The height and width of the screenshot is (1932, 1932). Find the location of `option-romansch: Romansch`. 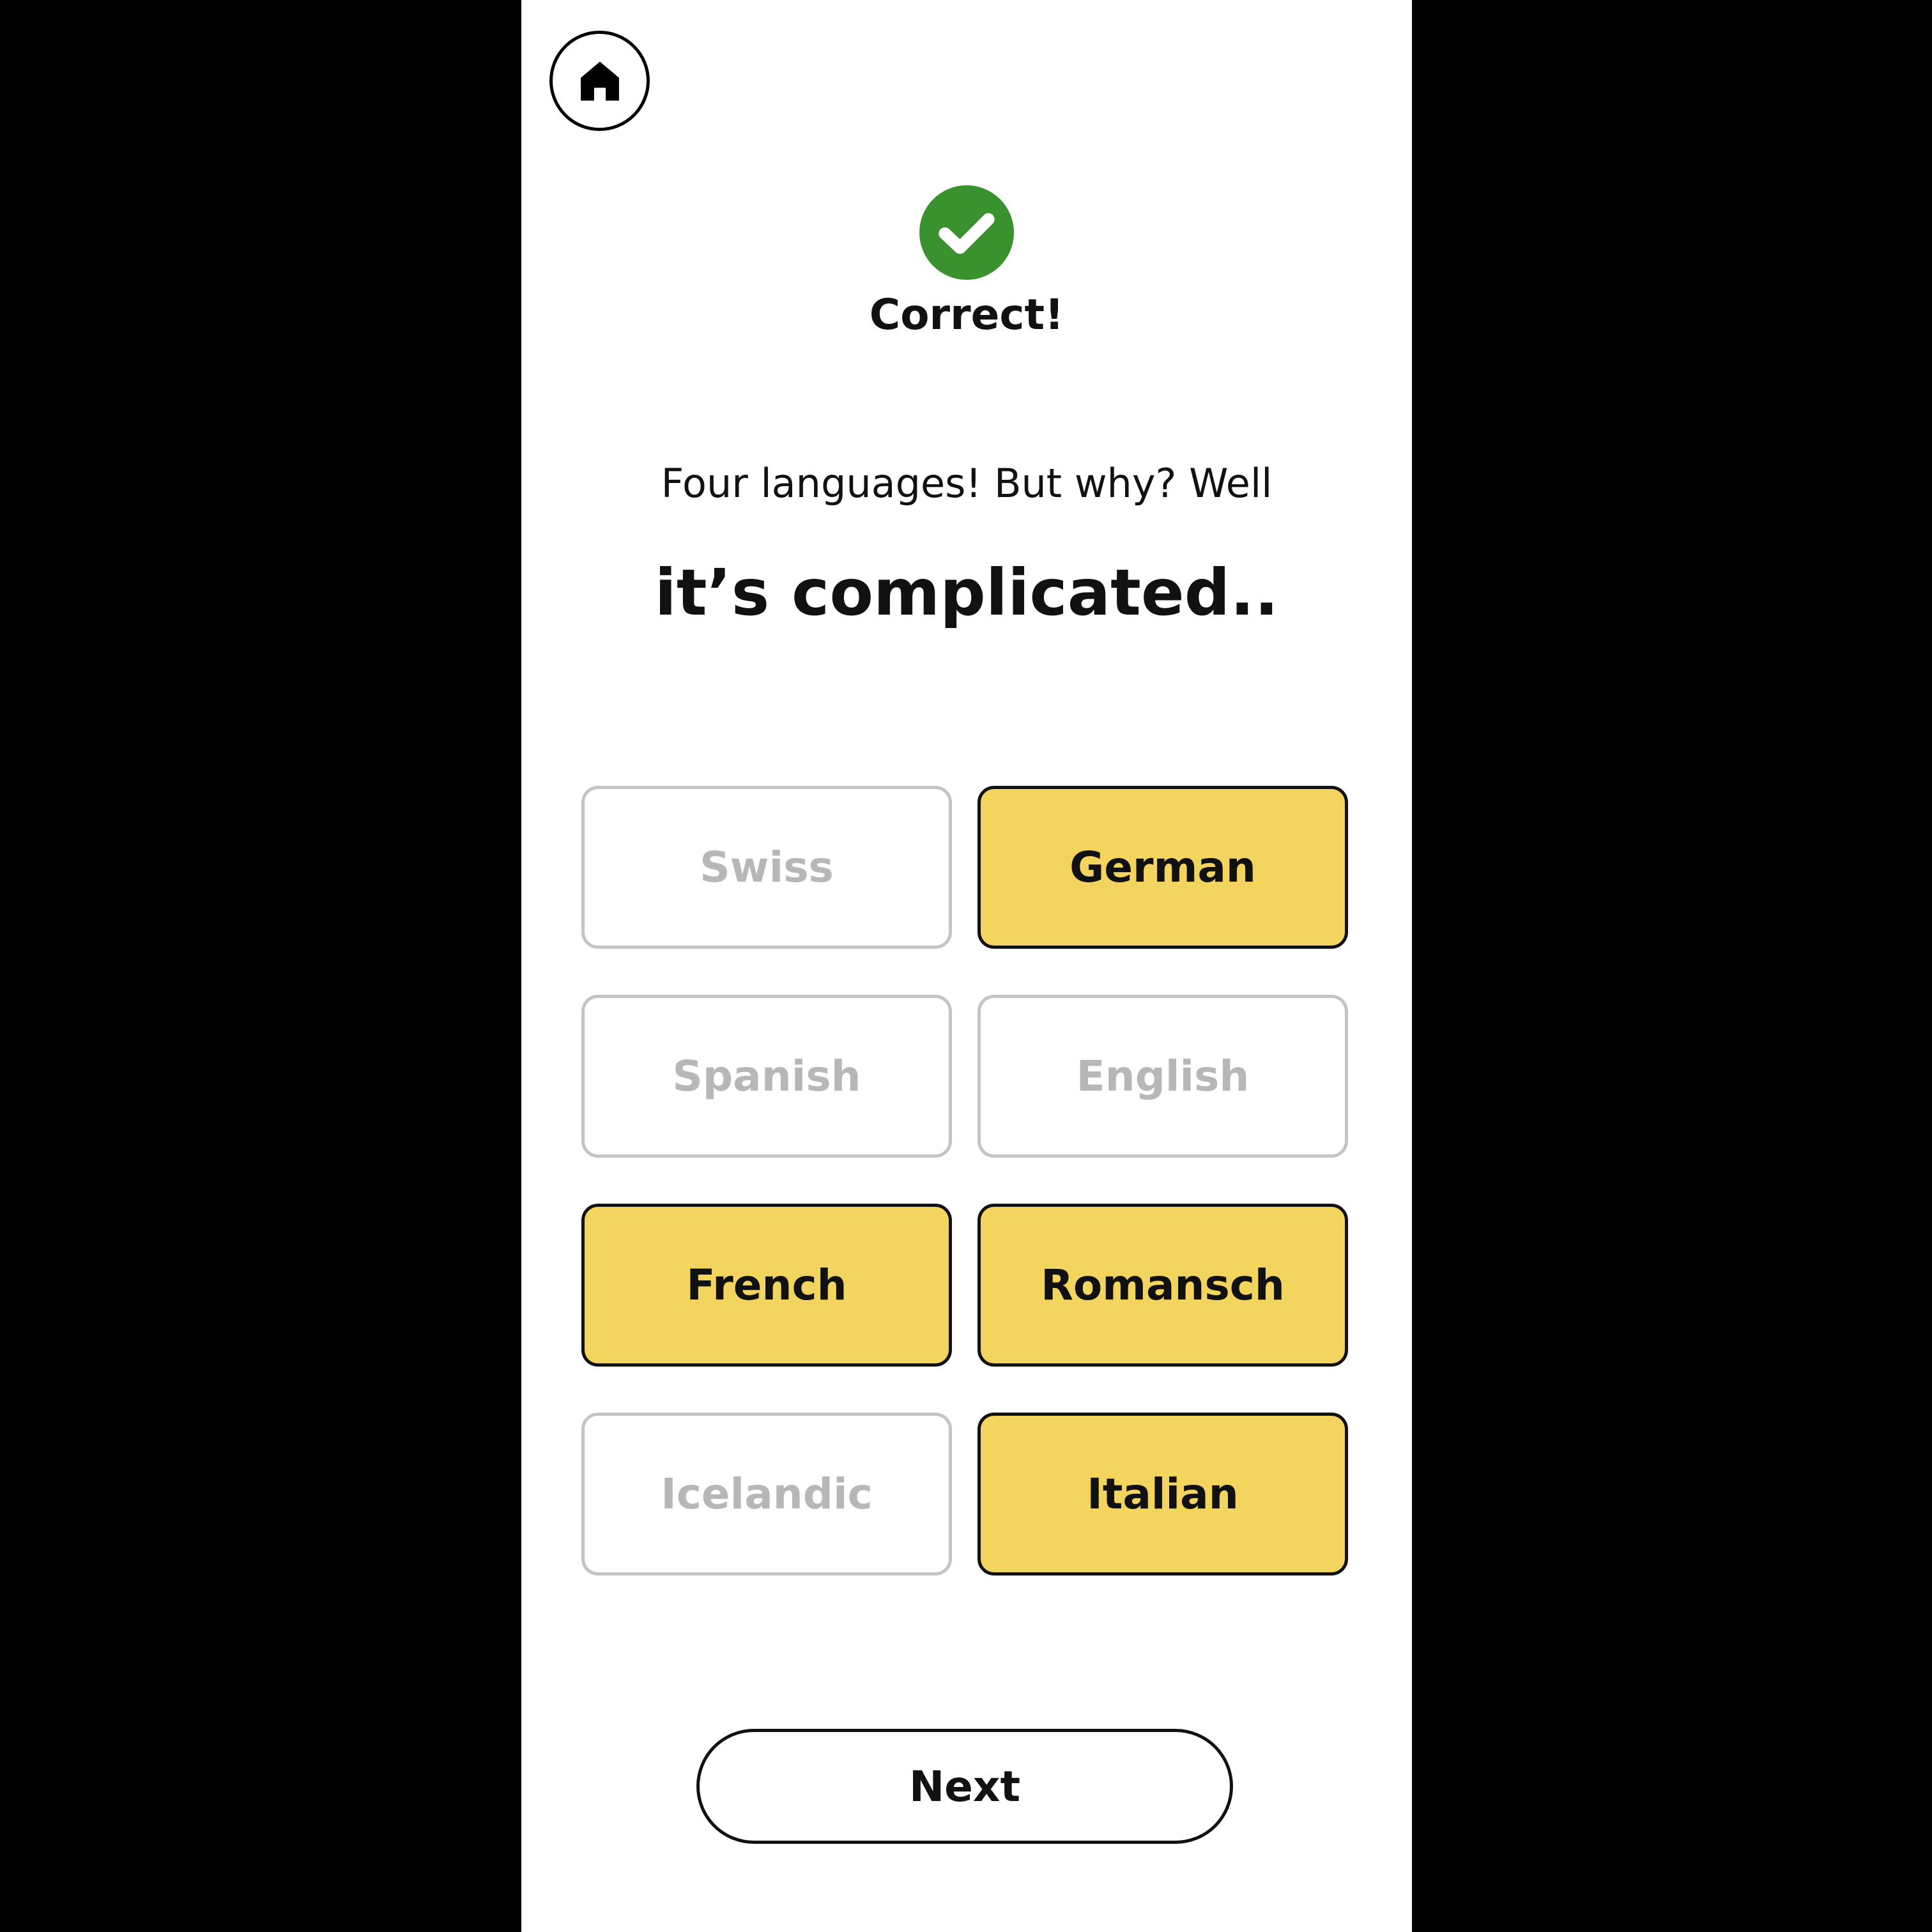

option-romansch: Romansch is located at coordinates (1162, 1285).